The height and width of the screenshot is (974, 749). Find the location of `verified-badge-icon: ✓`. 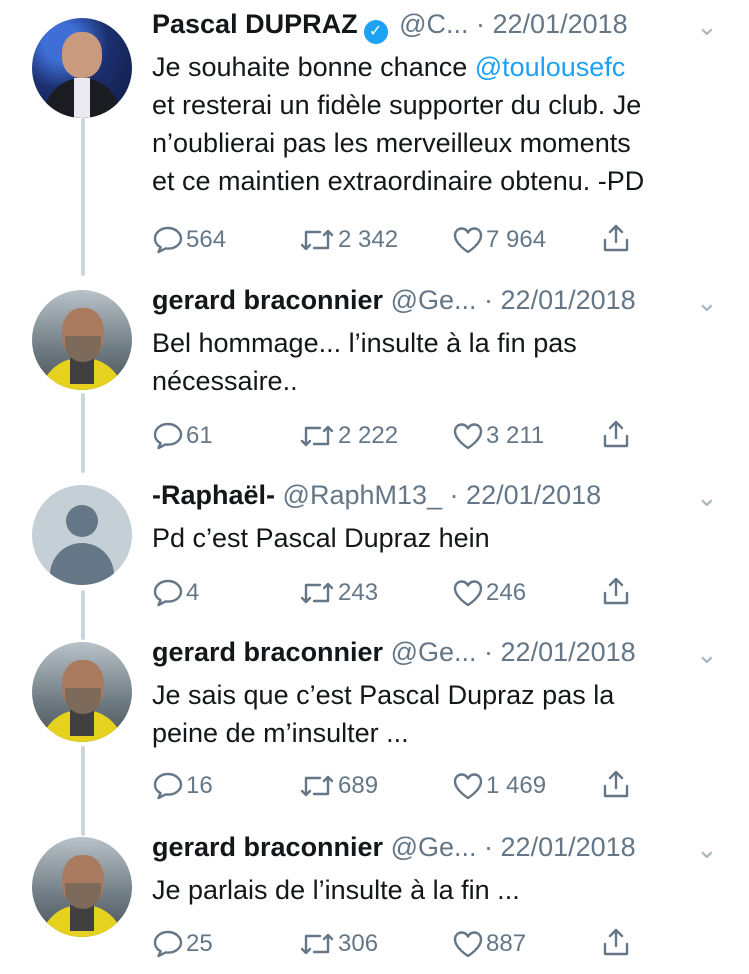

verified-badge-icon: ✓ is located at coordinates (375, 32).